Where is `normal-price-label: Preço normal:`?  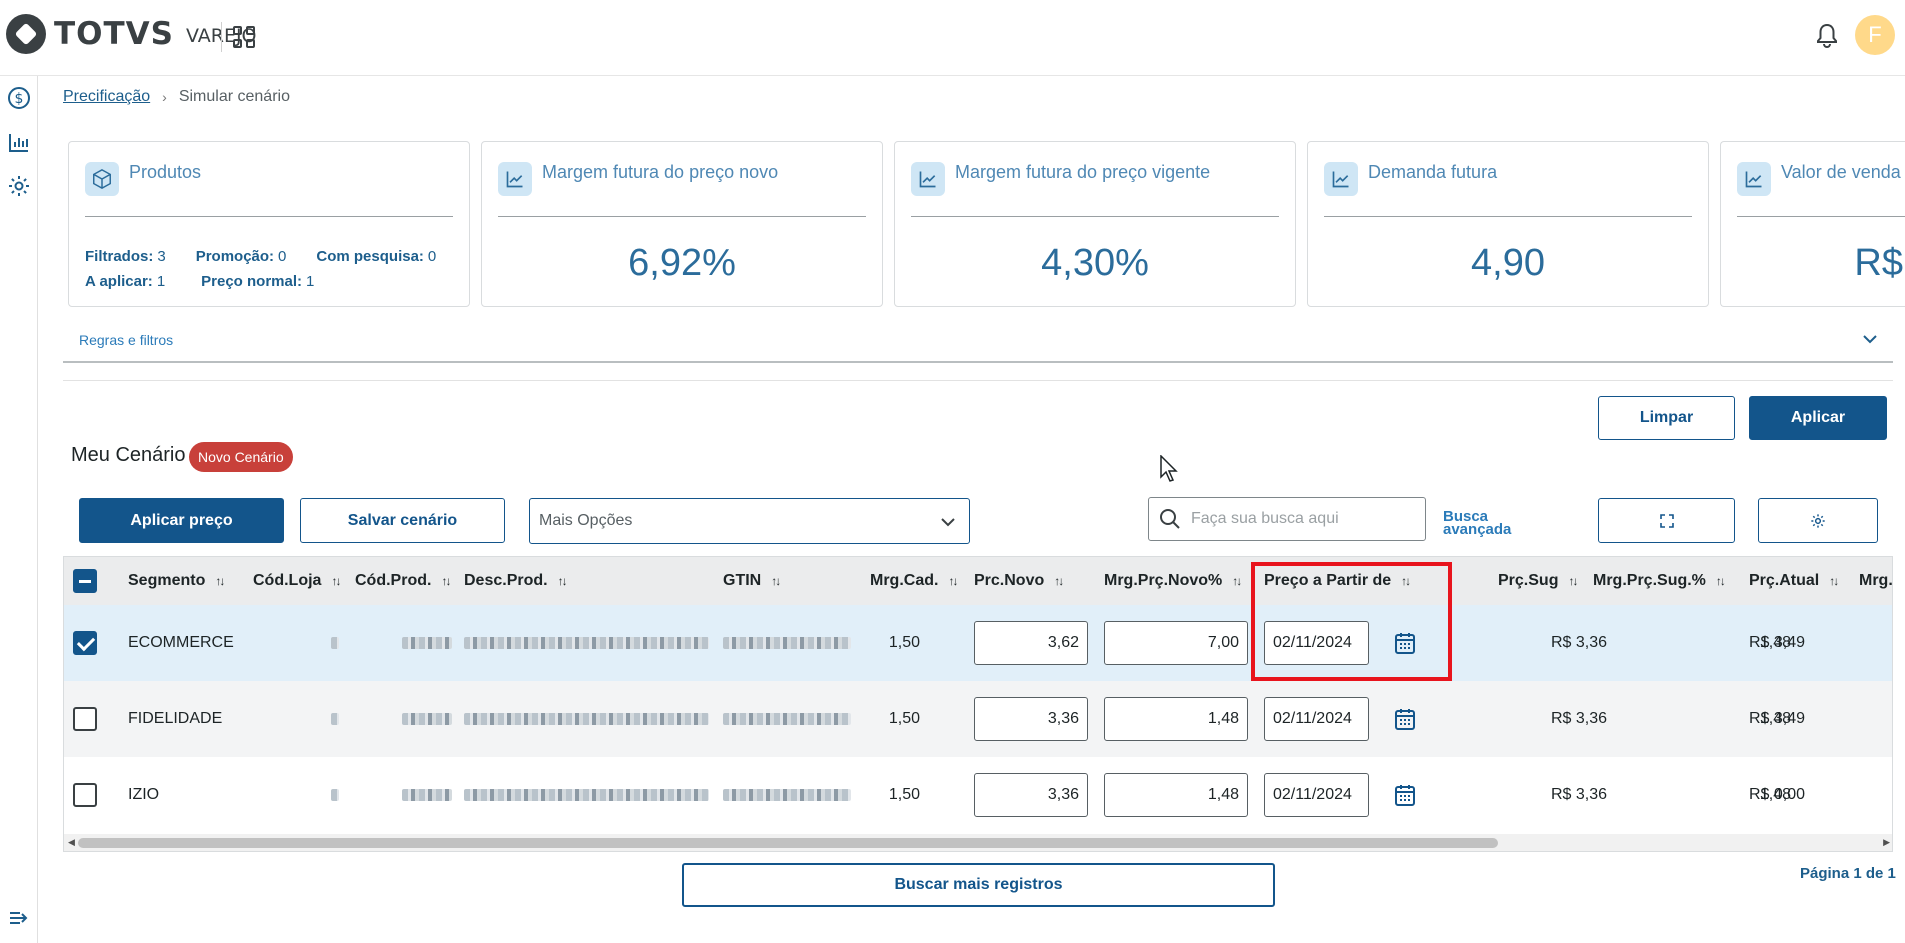 normal-price-label: Preço normal: is located at coordinates (252, 281).